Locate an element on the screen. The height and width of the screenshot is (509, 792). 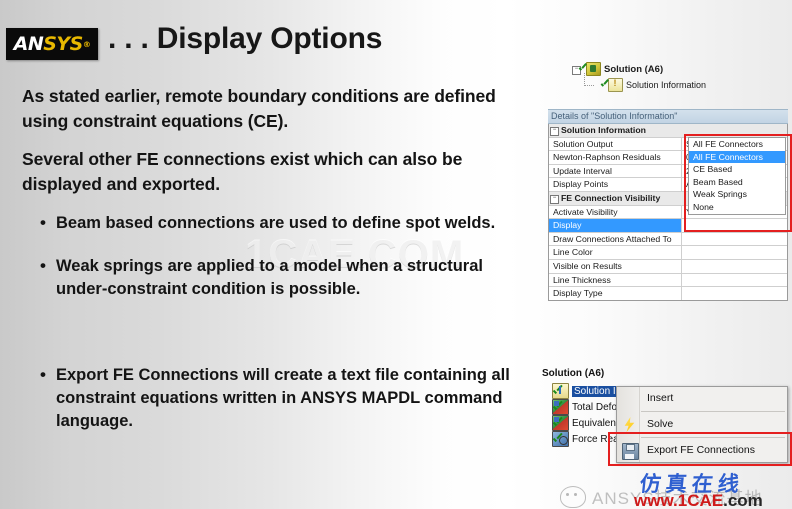
tree-item-label: Equivalen is located at coordinates (594, 423).